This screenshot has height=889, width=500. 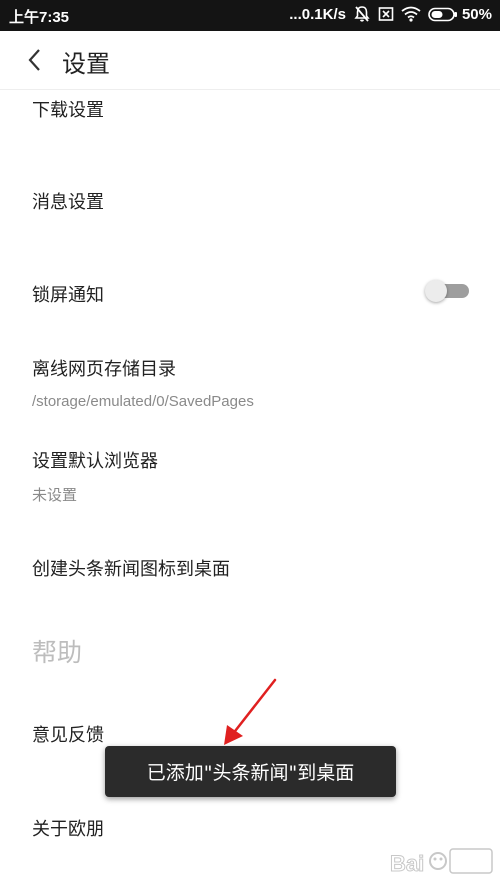 I want to click on battery: 50%, so click(x=460, y=14).